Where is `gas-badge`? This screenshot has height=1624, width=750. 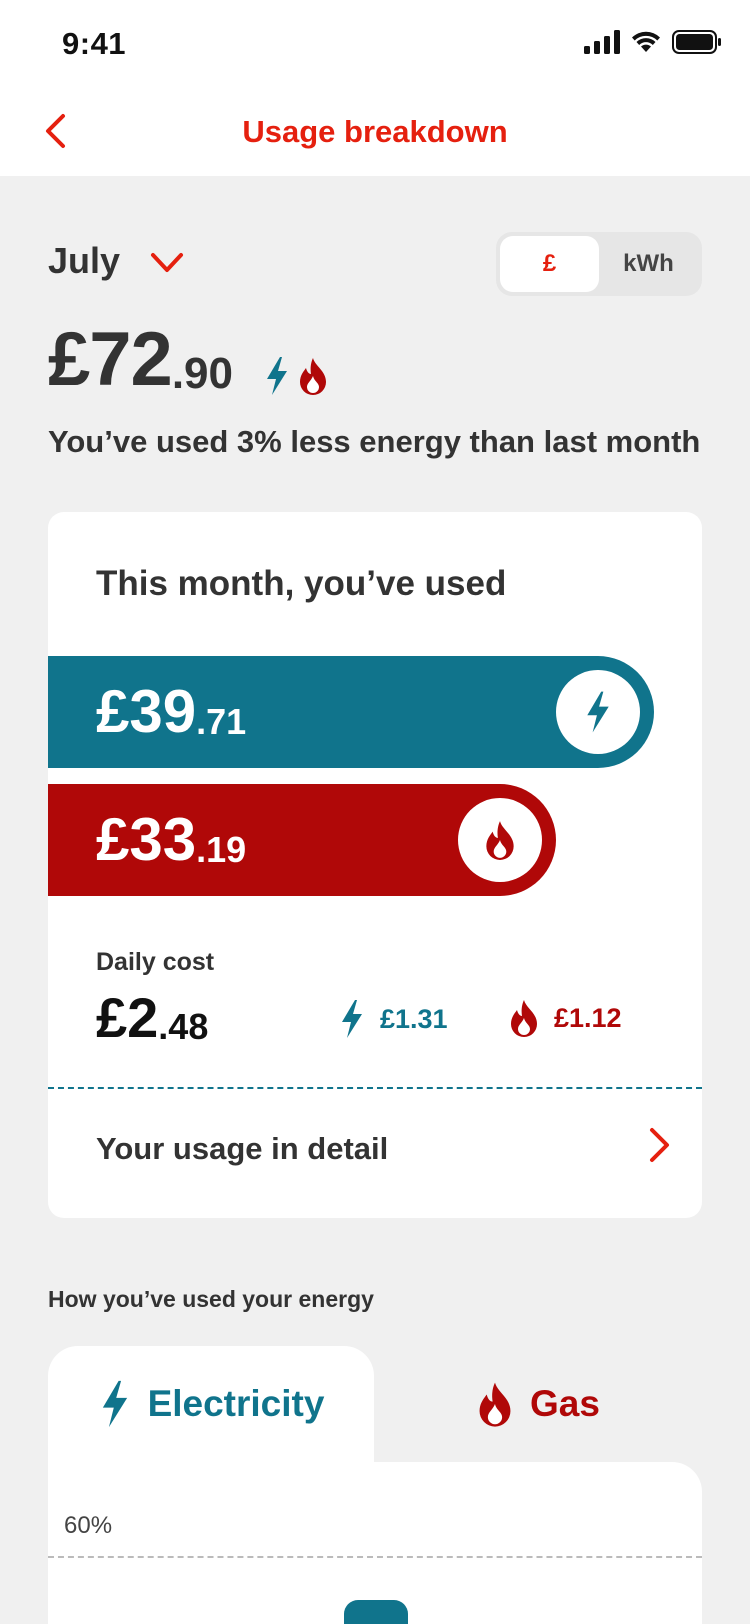 gas-badge is located at coordinates (500, 840).